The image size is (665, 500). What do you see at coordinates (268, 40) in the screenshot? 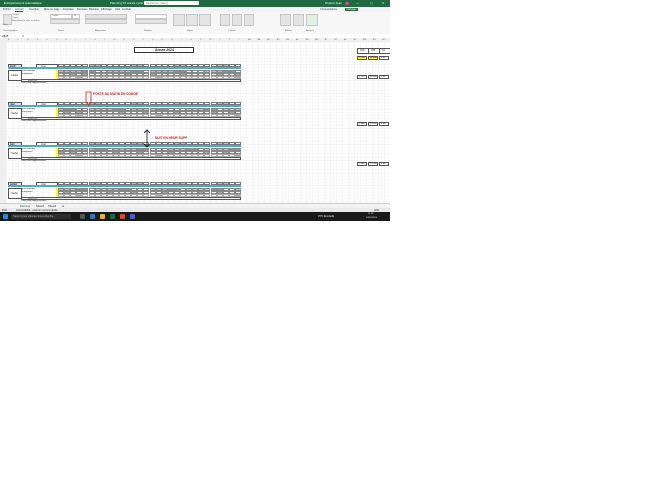
I see `column-letter: AC` at bounding box center [268, 40].